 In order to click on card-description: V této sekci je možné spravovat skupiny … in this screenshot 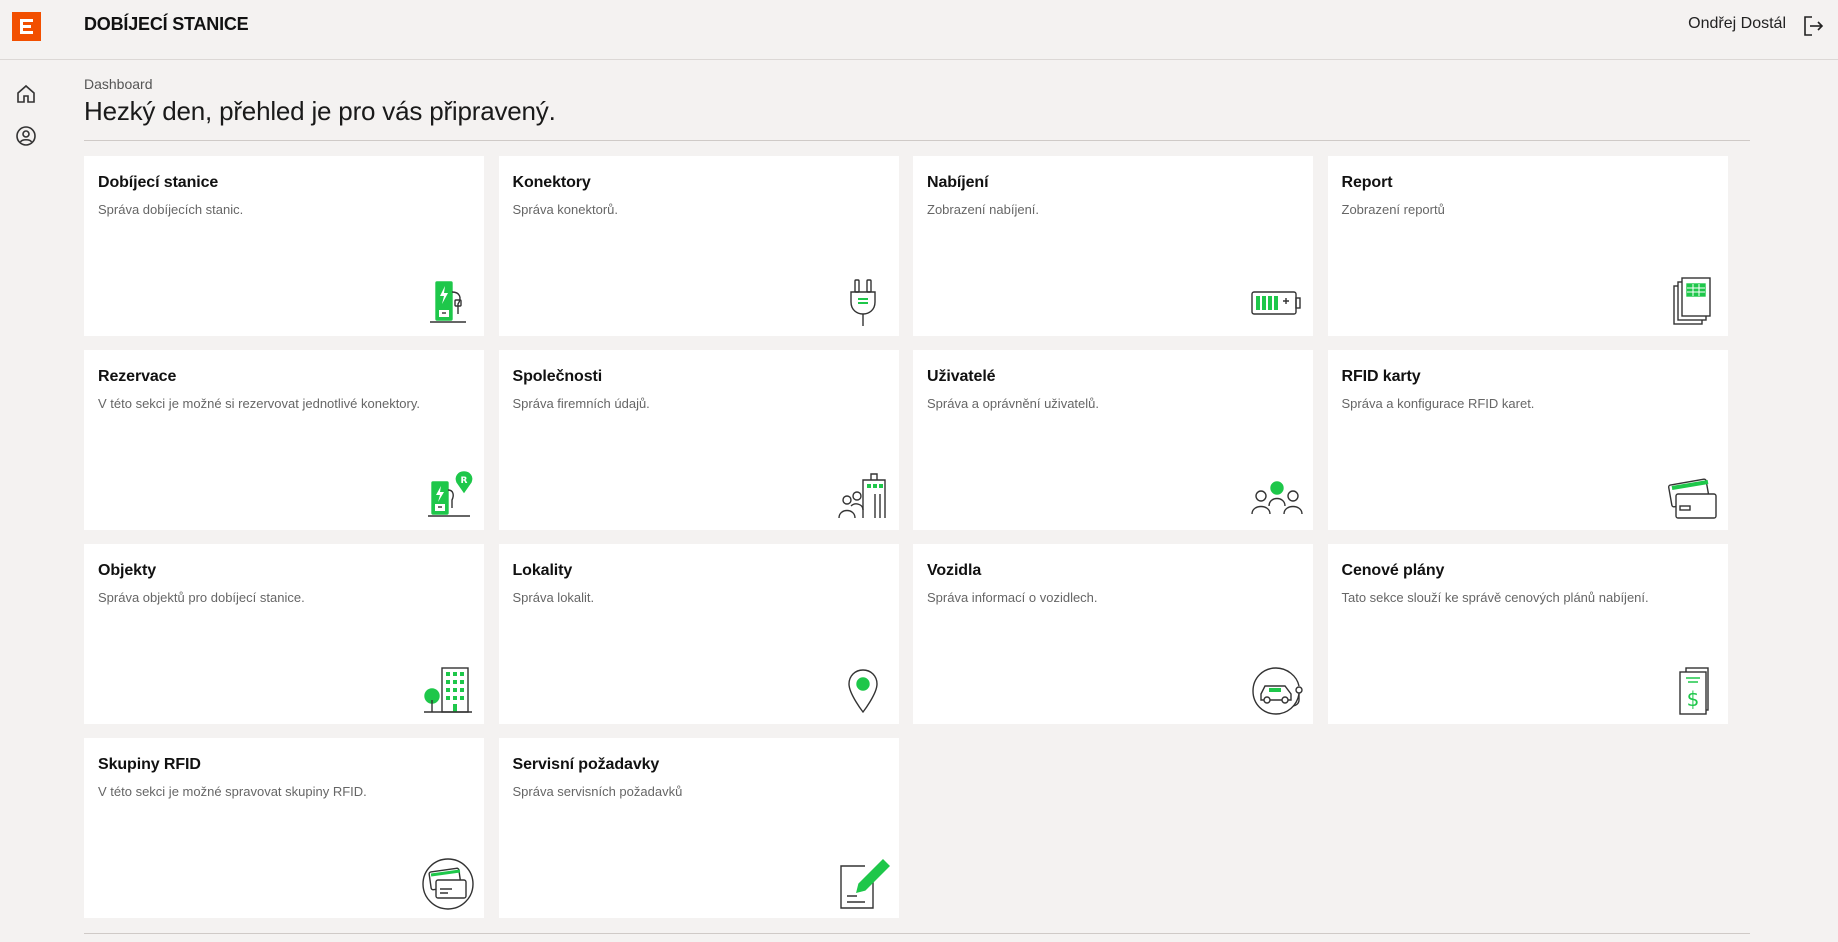, I will do `click(232, 791)`.